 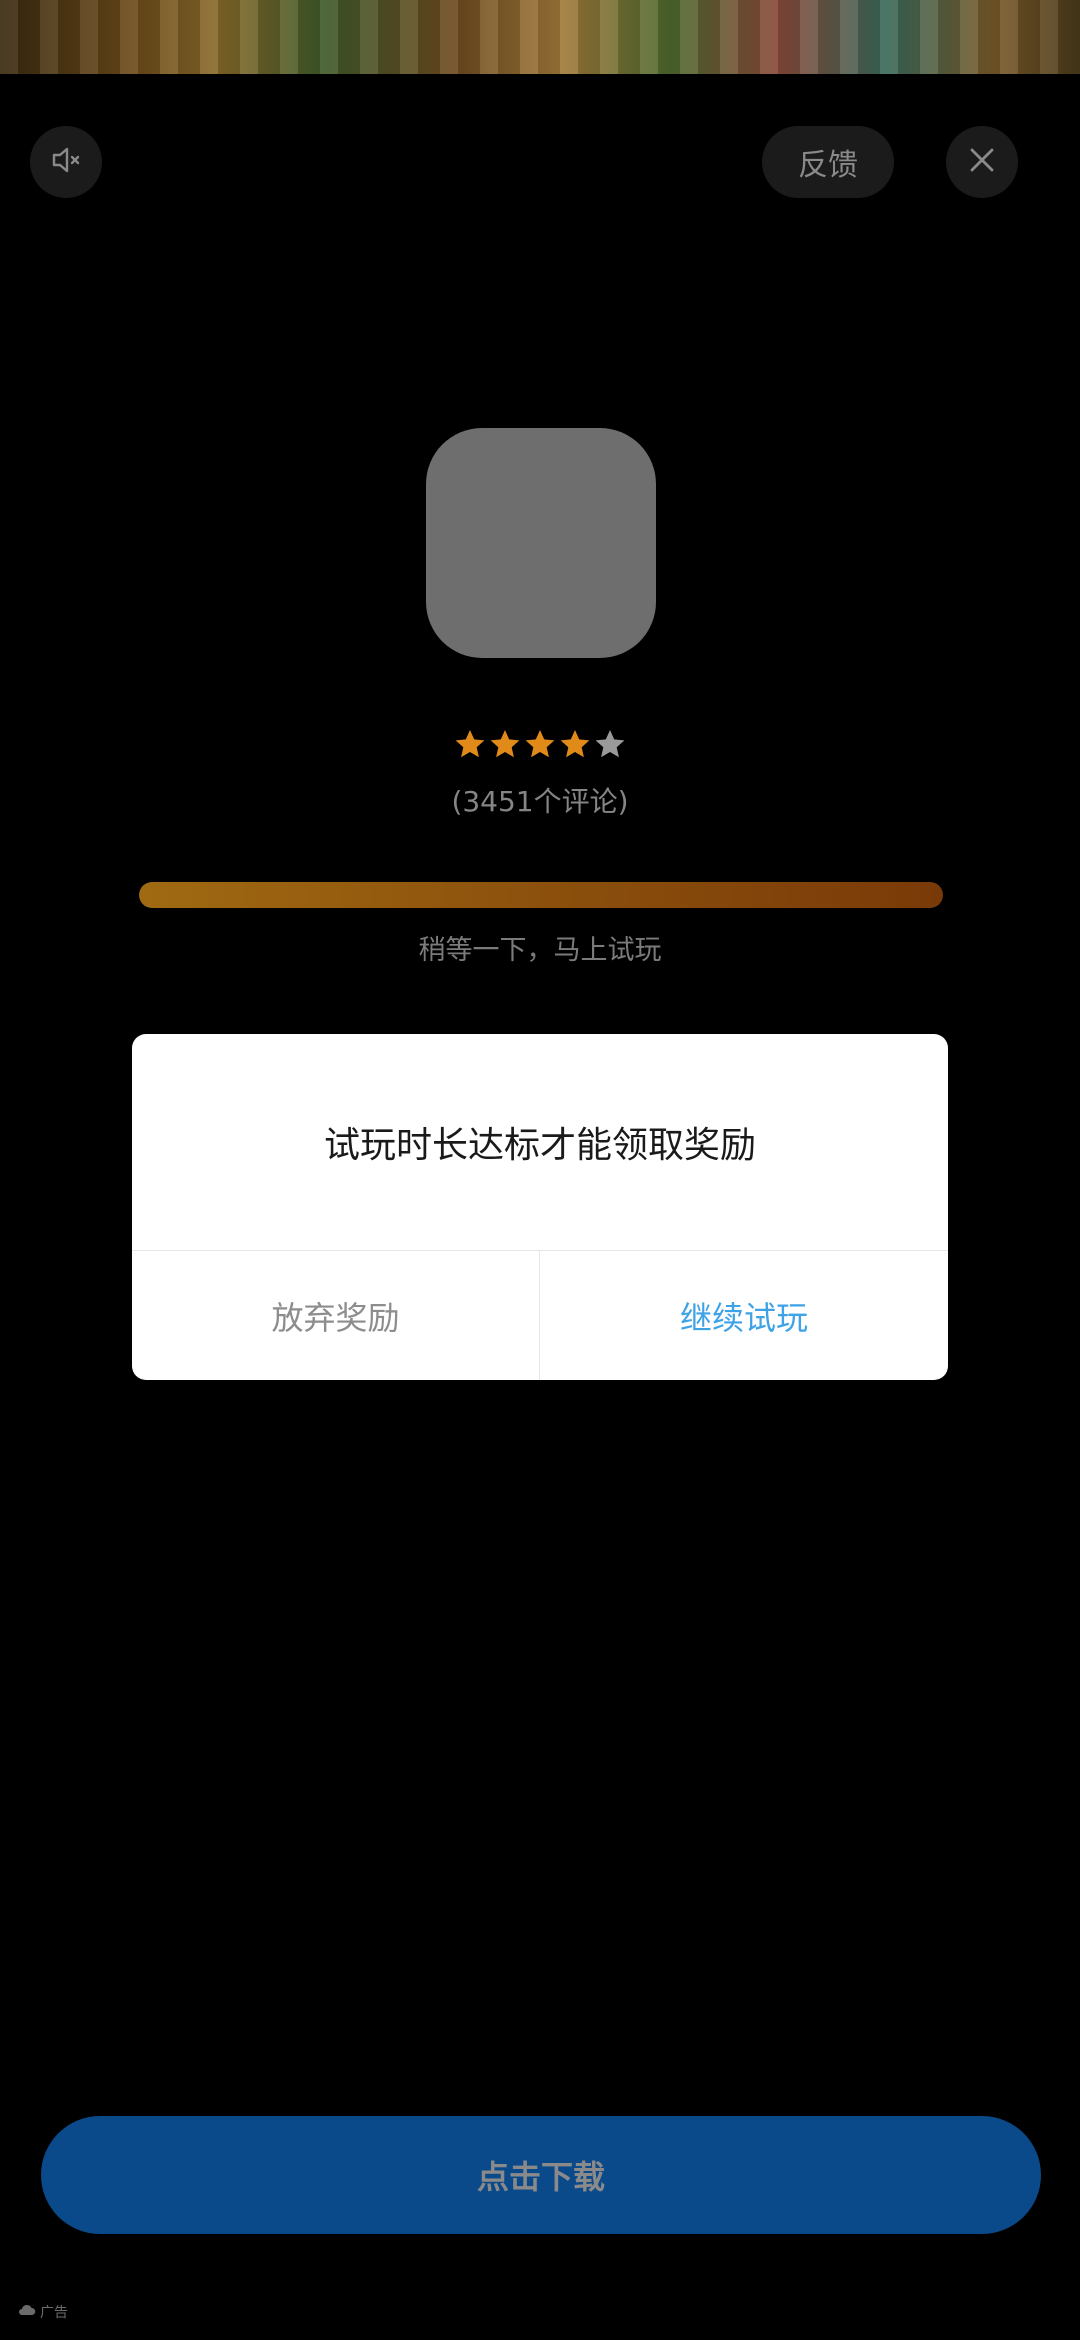 I want to click on dialog-message: 试玩时长达标才能领取奖励, so click(x=539, y=1145).